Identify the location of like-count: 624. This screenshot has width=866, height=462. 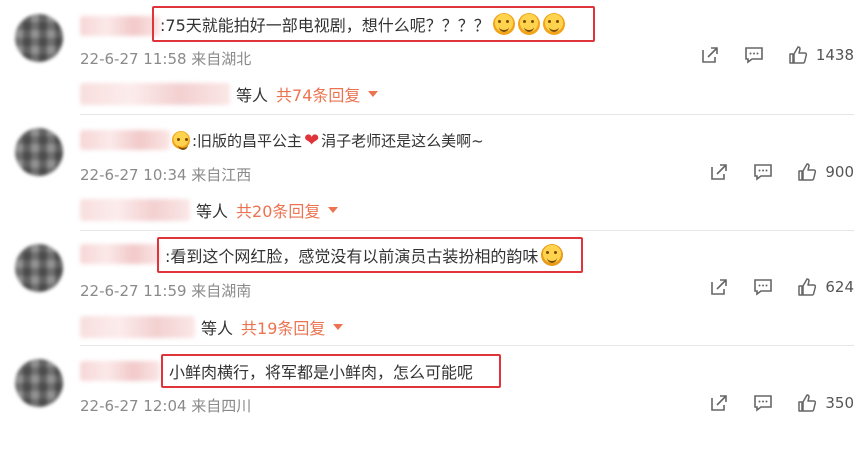
(839, 287).